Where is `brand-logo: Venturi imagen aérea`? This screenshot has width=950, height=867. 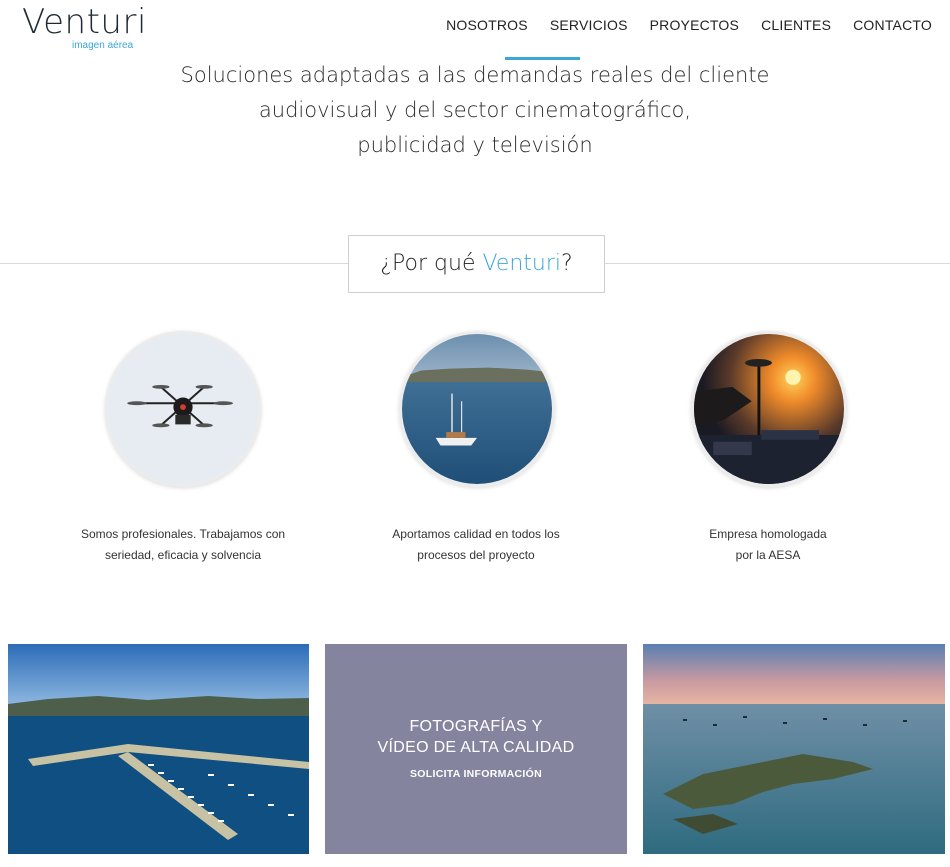 brand-logo: Venturi imagen aérea is located at coordinates (87, 27).